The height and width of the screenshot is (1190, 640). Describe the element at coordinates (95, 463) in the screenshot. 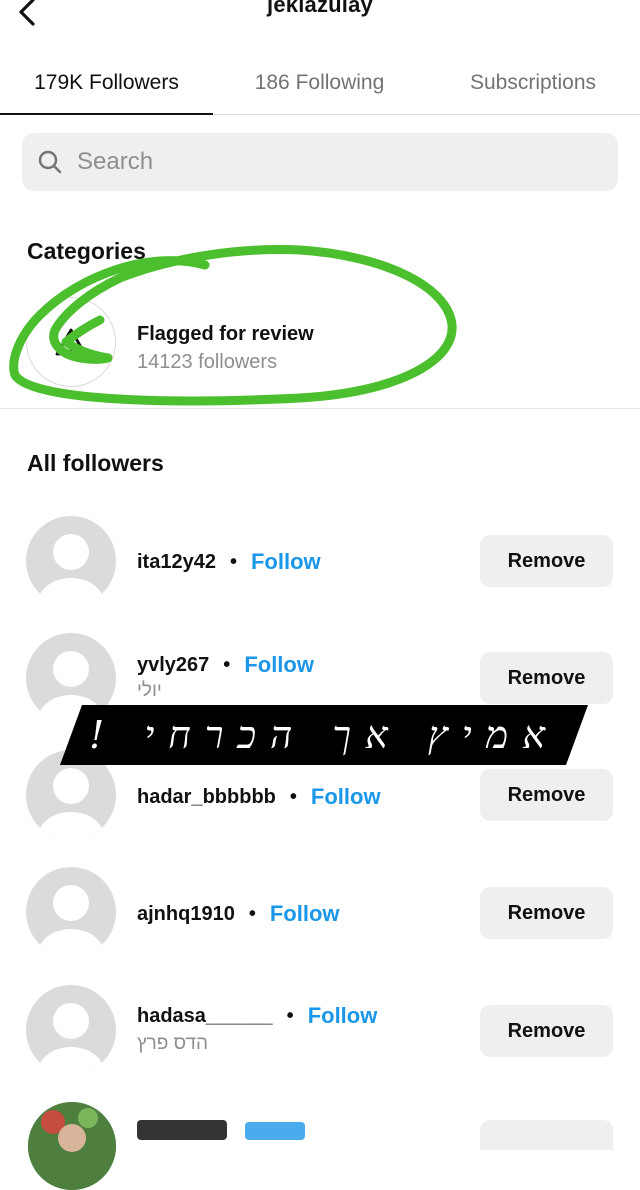

I see `all-followers-heading: All followers` at that location.